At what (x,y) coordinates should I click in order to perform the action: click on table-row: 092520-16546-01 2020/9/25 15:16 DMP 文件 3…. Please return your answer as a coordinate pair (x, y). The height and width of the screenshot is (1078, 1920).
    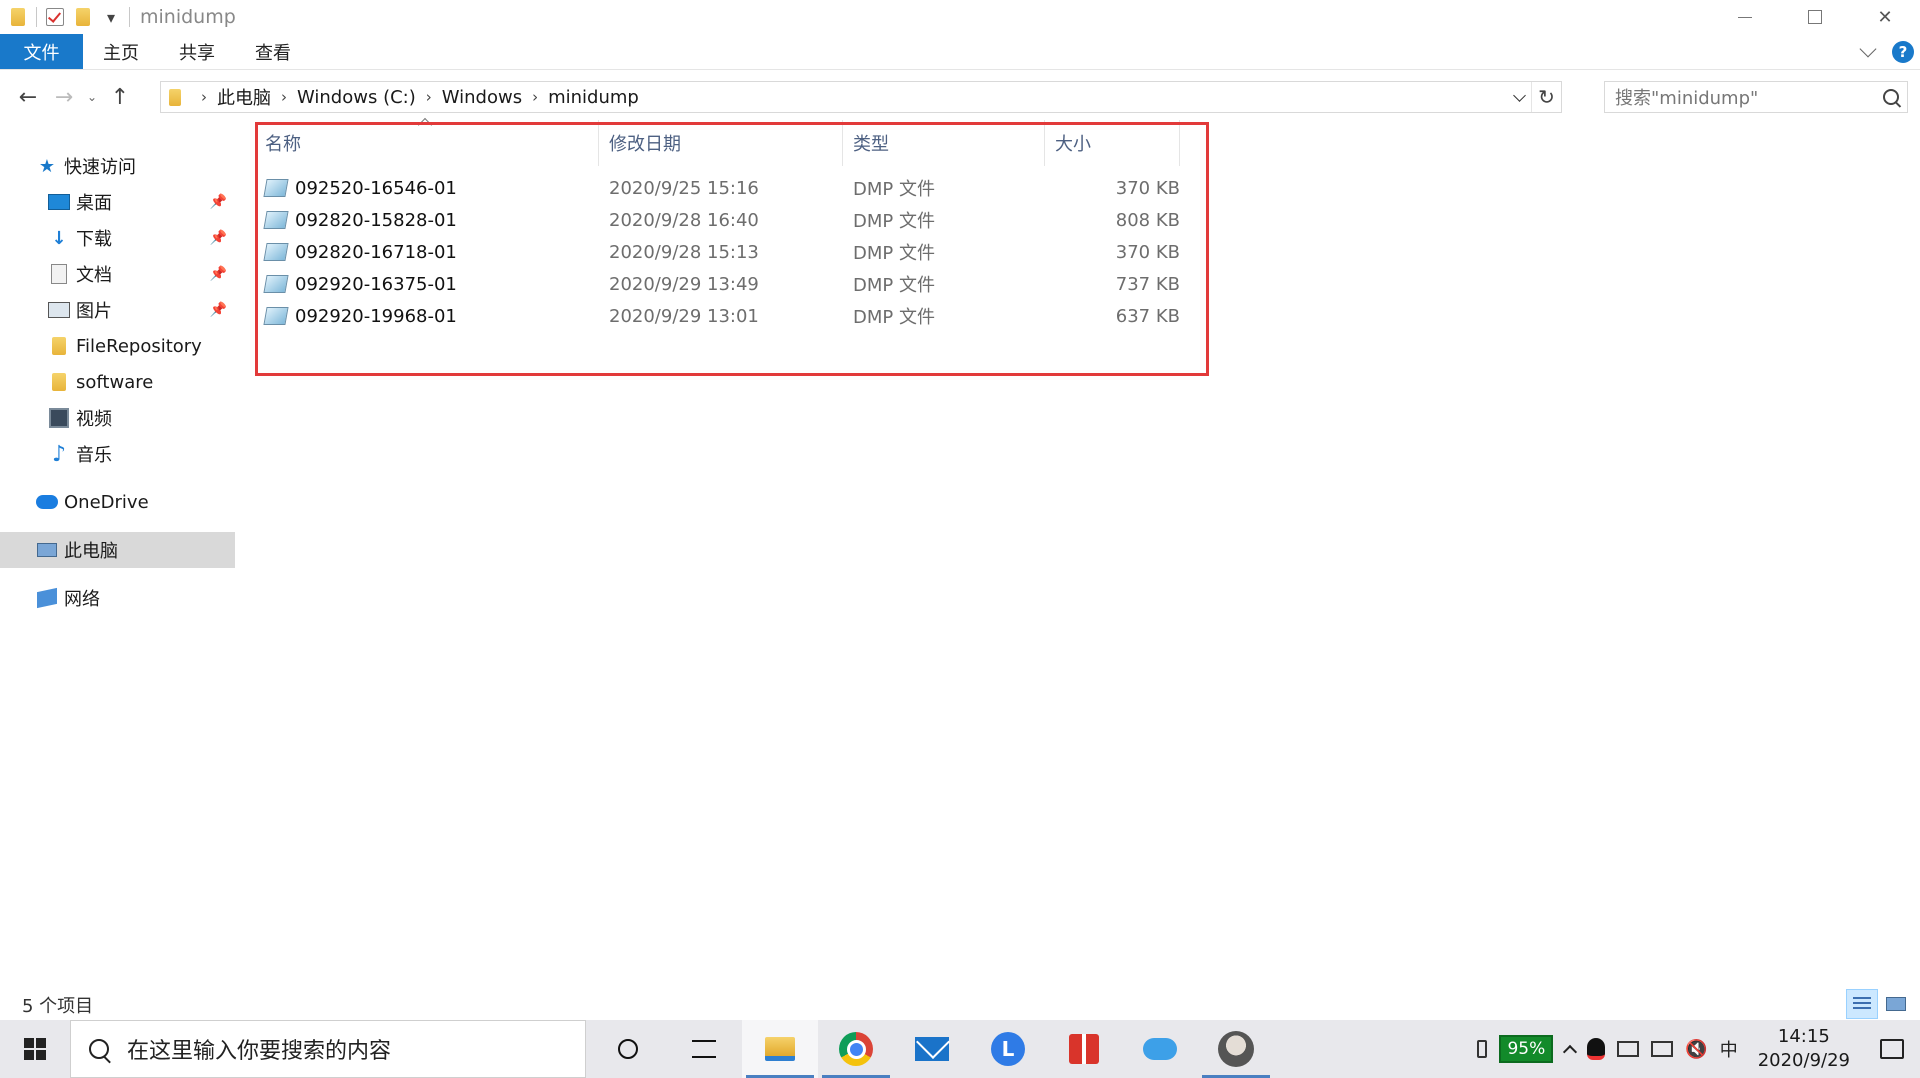
    Looking at the image, I should click on (717, 188).